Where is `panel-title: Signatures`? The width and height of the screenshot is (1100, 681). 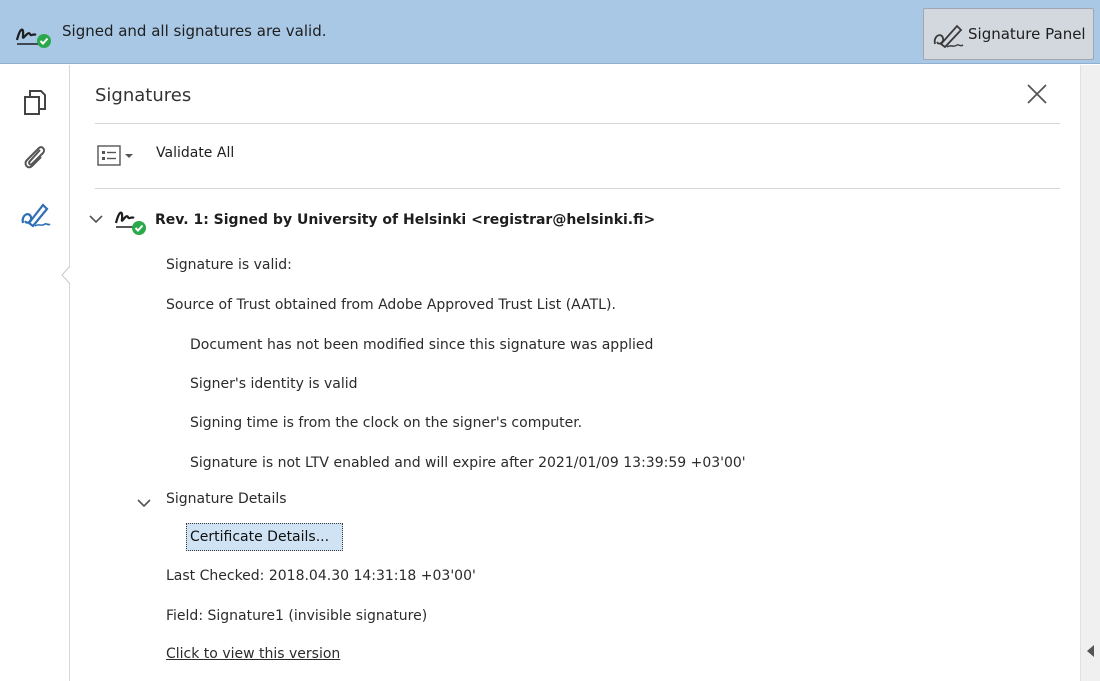 panel-title: Signatures is located at coordinates (143, 95).